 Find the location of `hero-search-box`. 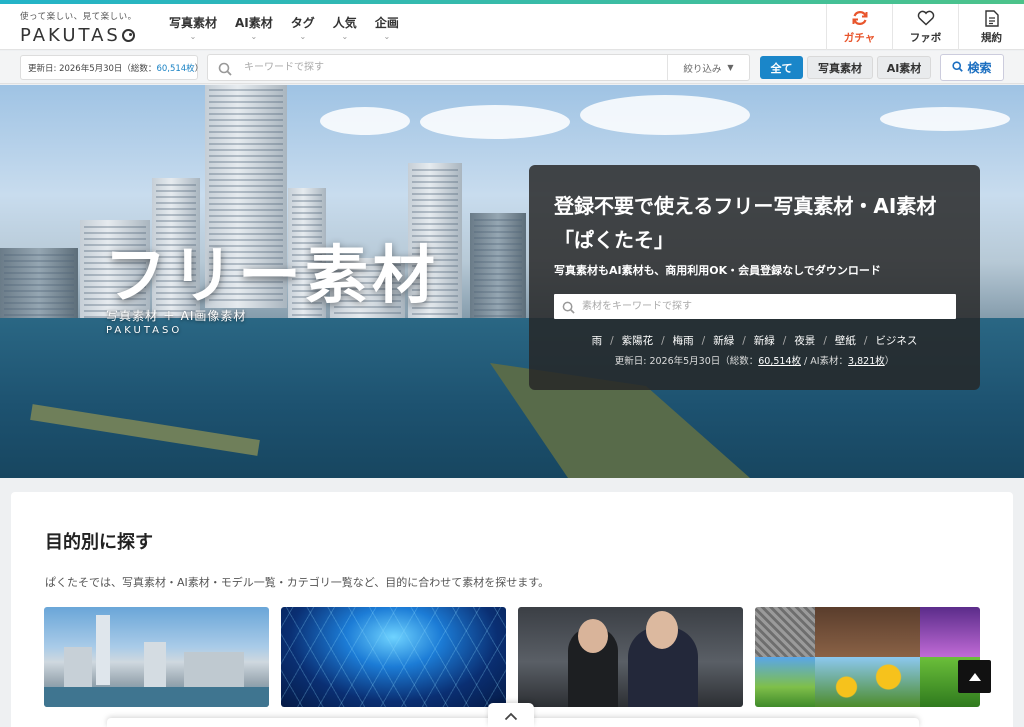

hero-search-box is located at coordinates (755, 306).